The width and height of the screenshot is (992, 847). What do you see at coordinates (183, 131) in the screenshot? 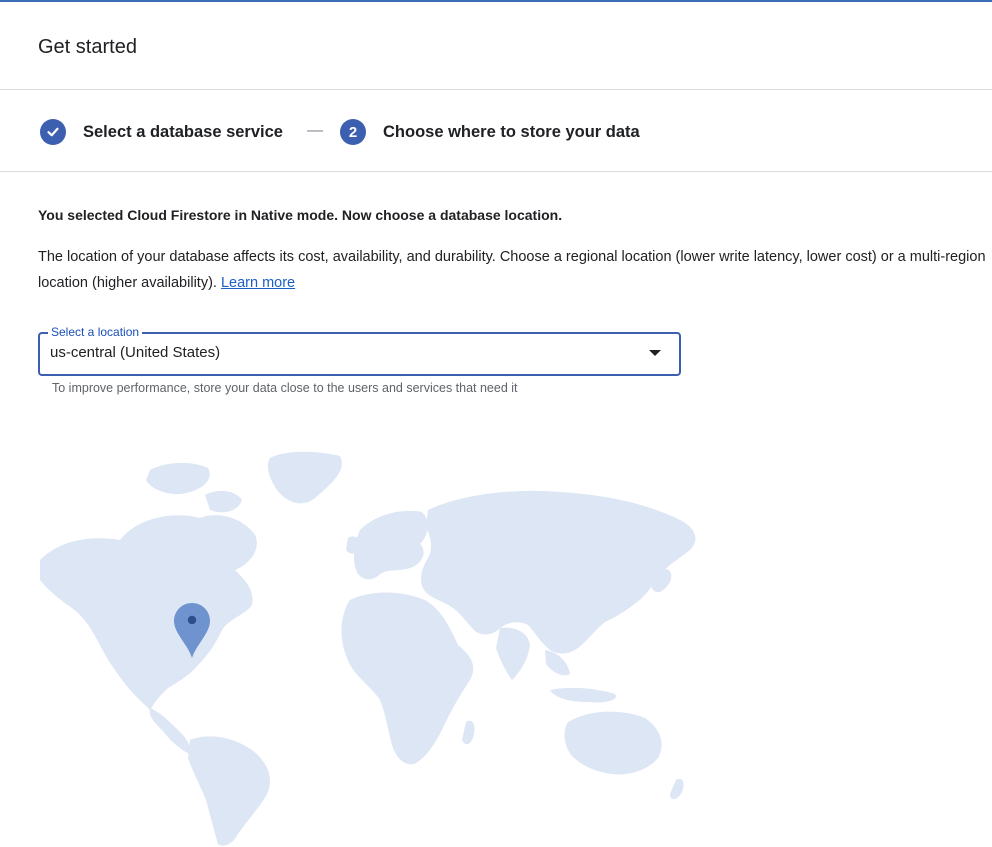
I see `step-1-label: Select a database service` at bounding box center [183, 131].